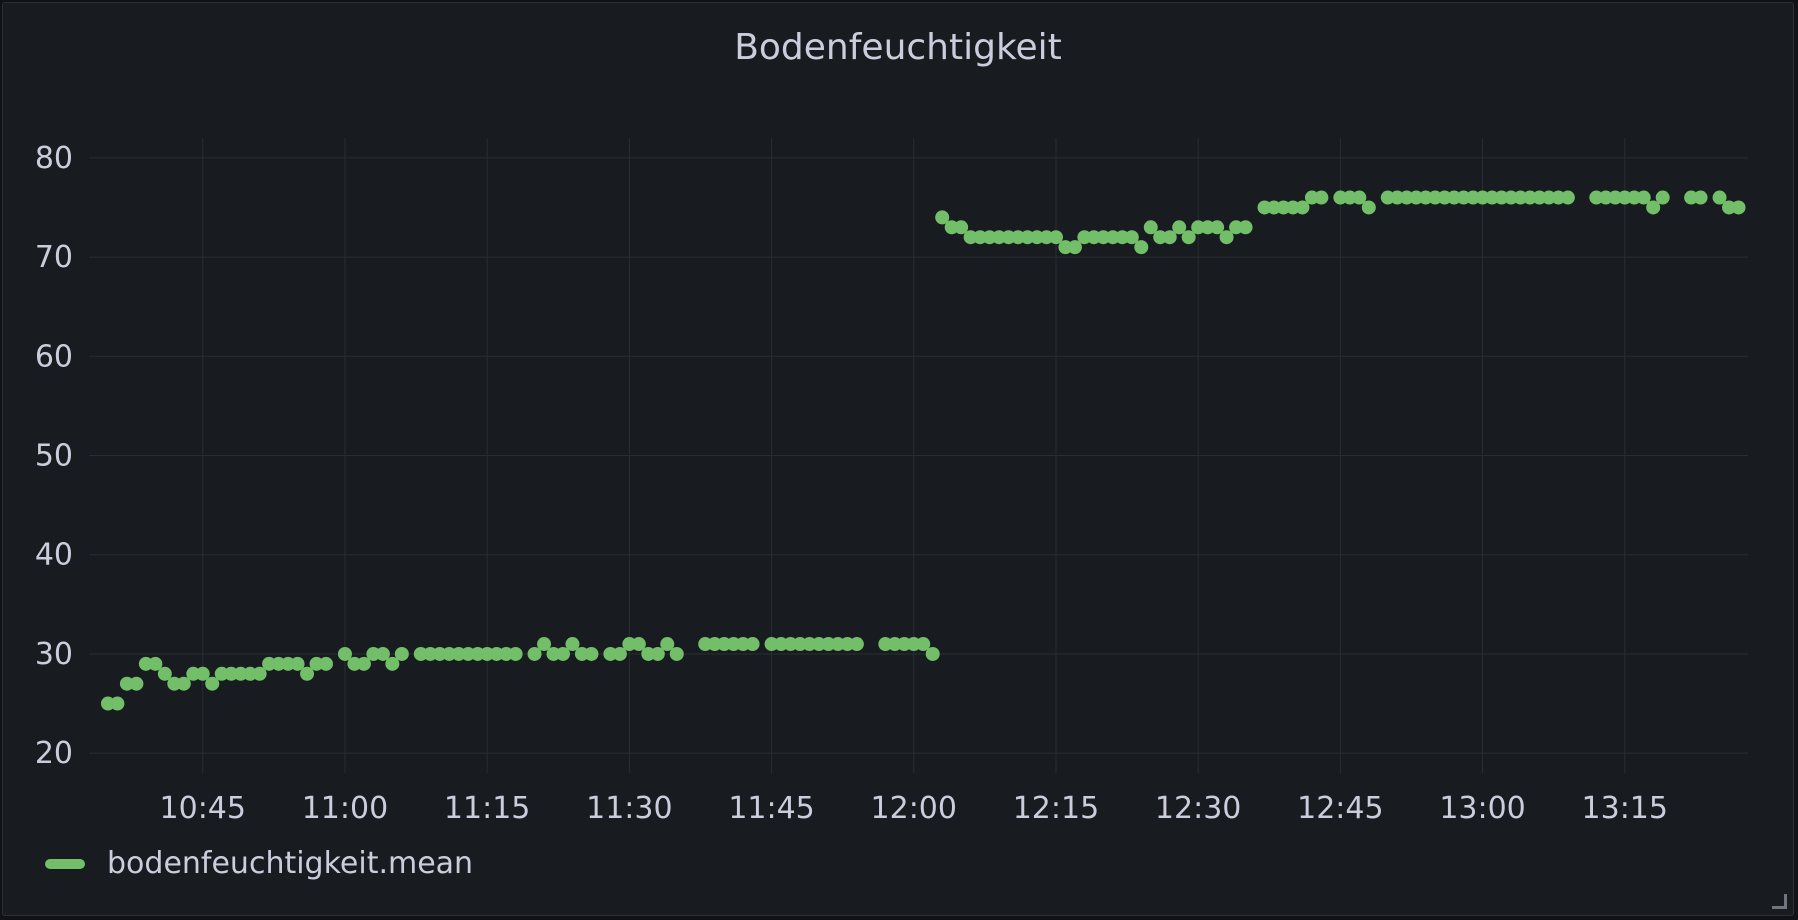 The height and width of the screenshot is (920, 1798). I want to click on y-tick-label: 40, so click(54, 555).